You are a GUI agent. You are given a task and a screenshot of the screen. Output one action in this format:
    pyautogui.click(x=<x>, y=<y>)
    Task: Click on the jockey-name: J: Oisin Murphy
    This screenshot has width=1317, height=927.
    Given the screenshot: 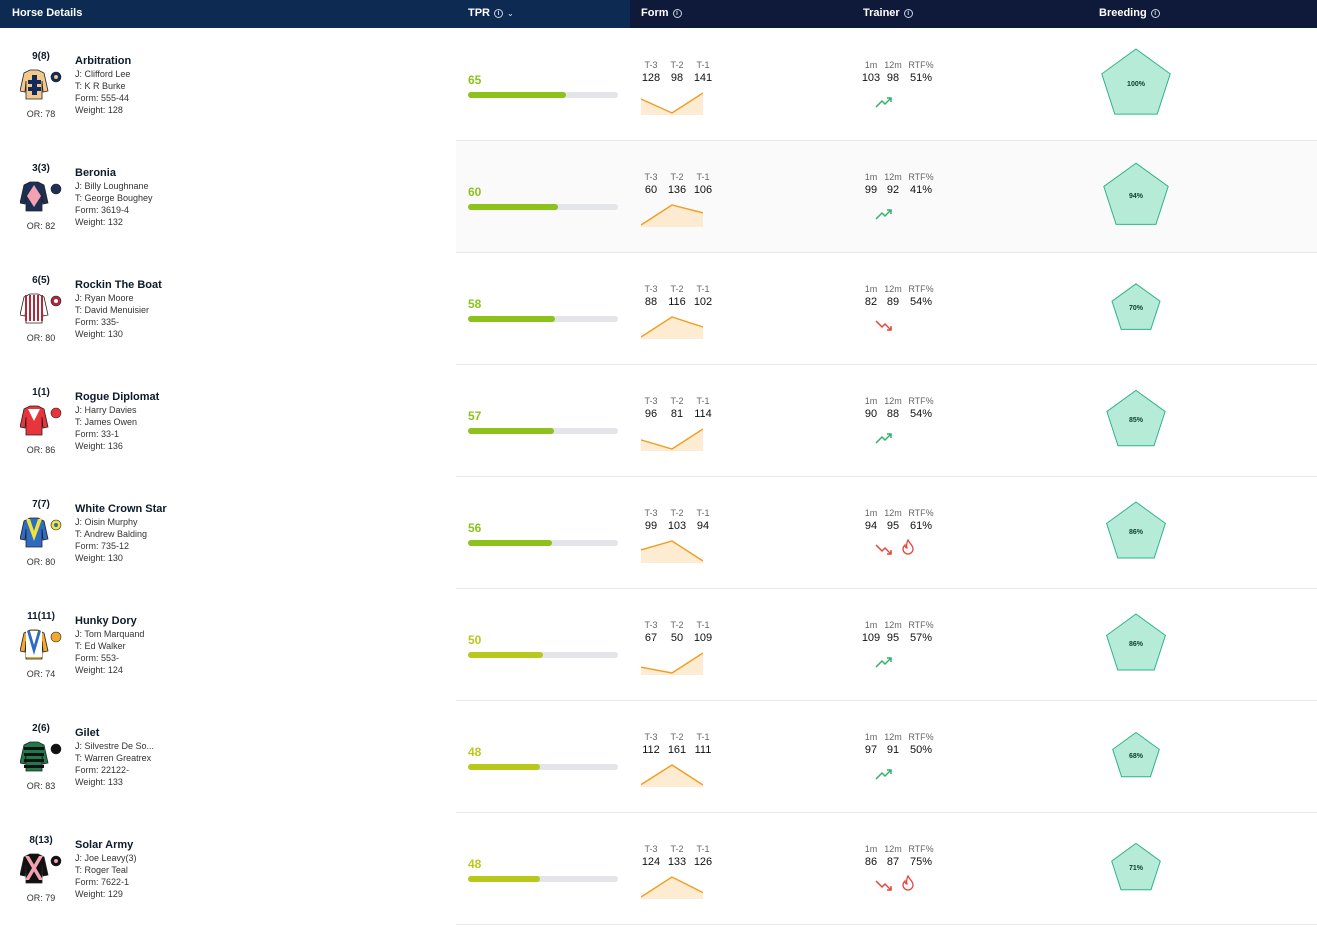 What is the action you would take?
    pyautogui.click(x=106, y=522)
    